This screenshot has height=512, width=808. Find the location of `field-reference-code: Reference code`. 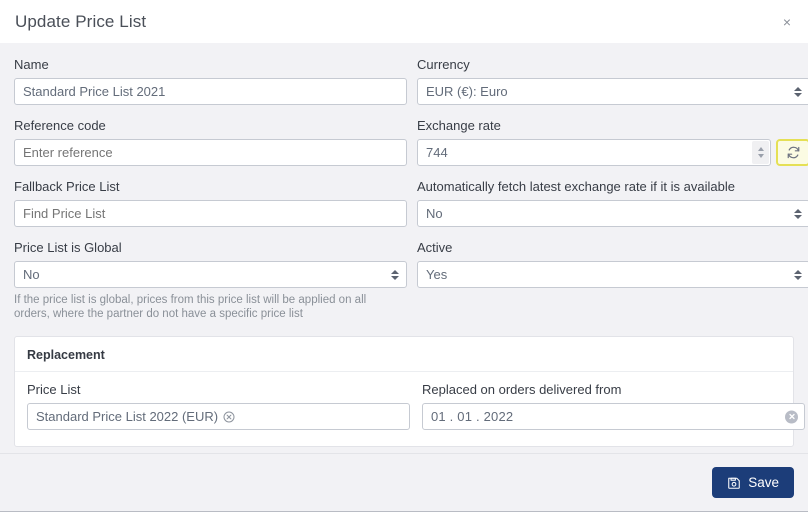

field-reference-code: Reference code is located at coordinates (210, 142).